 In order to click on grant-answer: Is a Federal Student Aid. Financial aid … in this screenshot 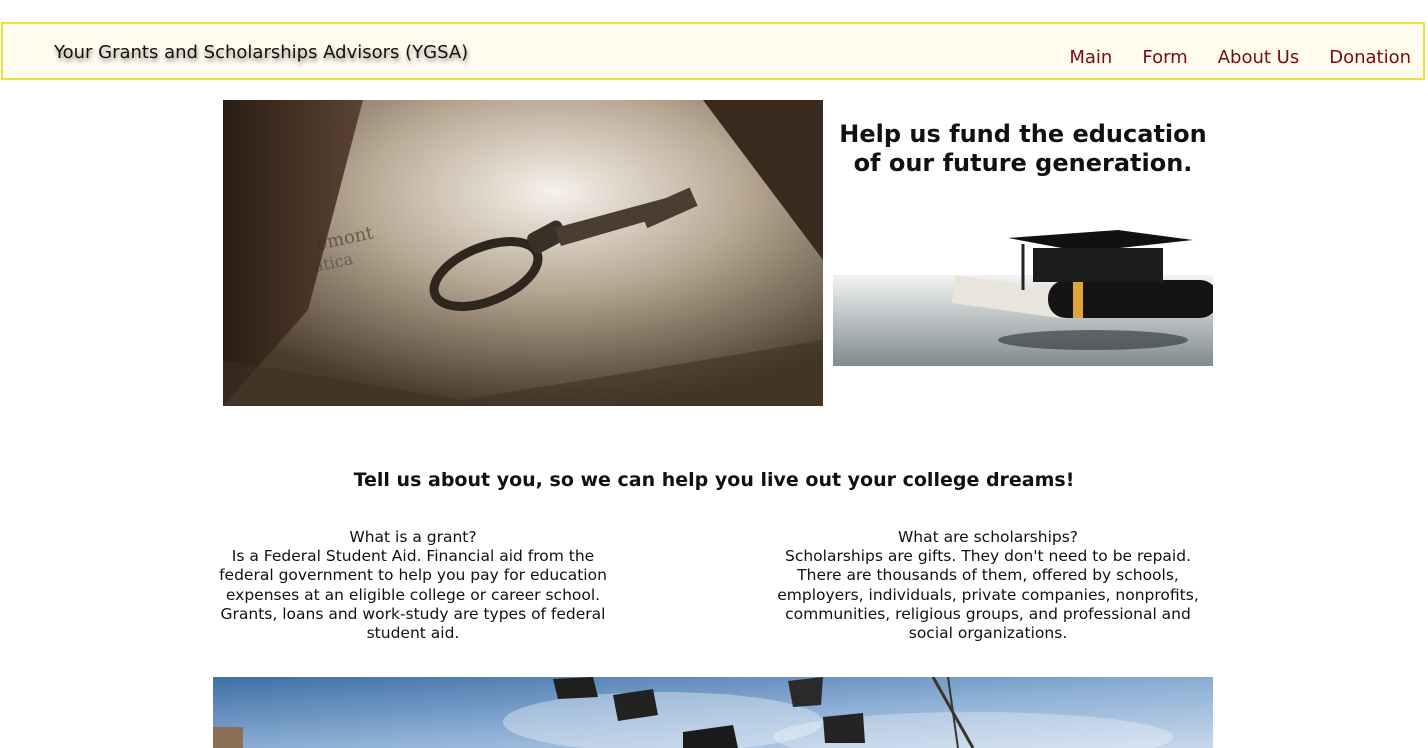, I will do `click(413, 595)`.